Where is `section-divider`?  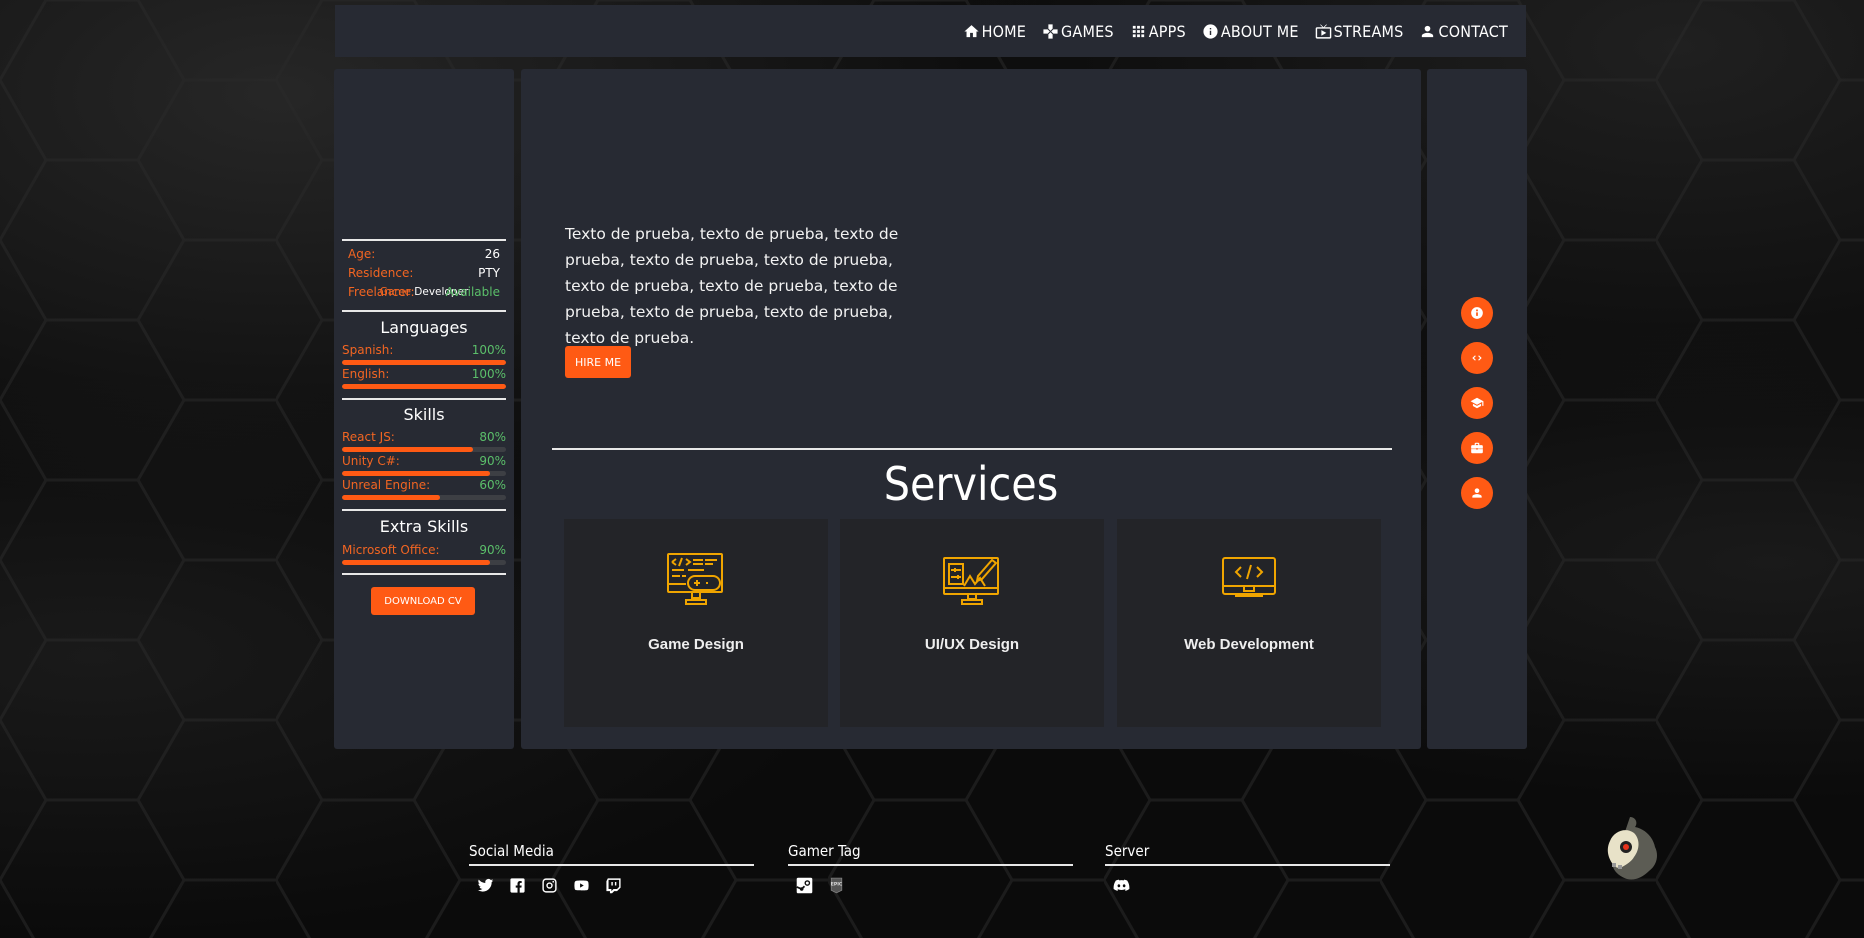
section-divider is located at coordinates (972, 449).